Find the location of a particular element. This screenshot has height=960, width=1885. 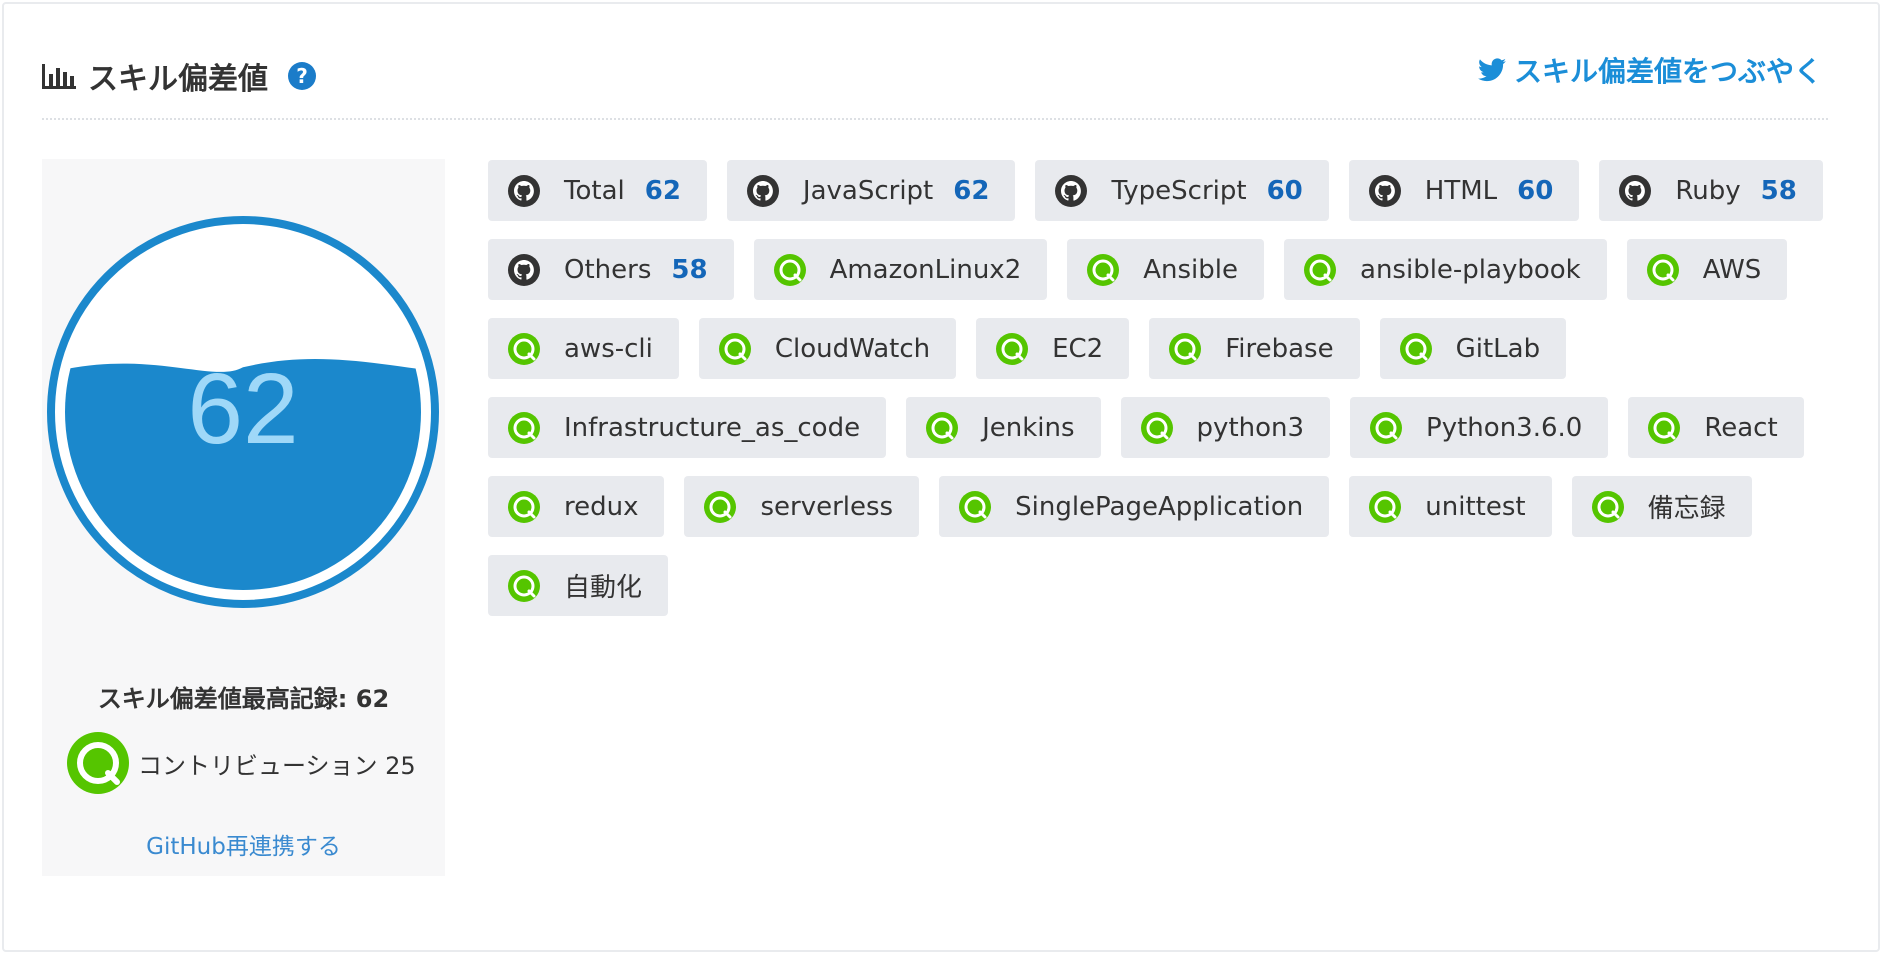

title-group: スキル偏差値 ? is located at coordinates (179, 76).